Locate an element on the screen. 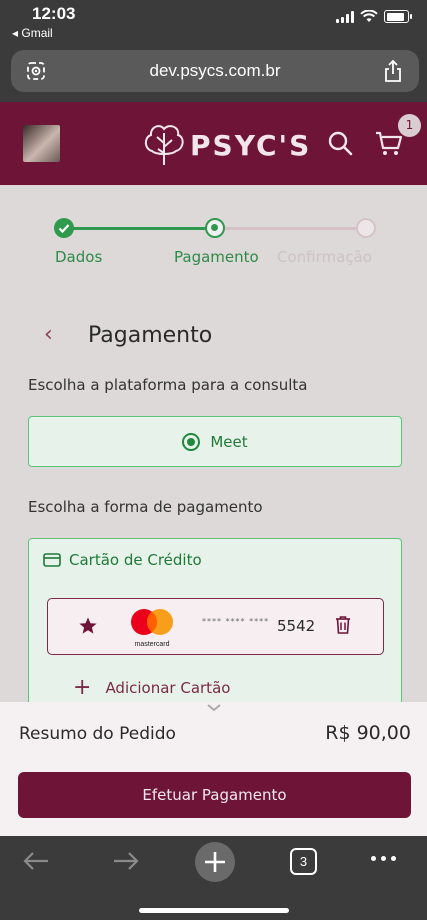 The width and height of the screenshot is (427, 920). card-last-digits: 5542 is located at coordinates (296, 626).